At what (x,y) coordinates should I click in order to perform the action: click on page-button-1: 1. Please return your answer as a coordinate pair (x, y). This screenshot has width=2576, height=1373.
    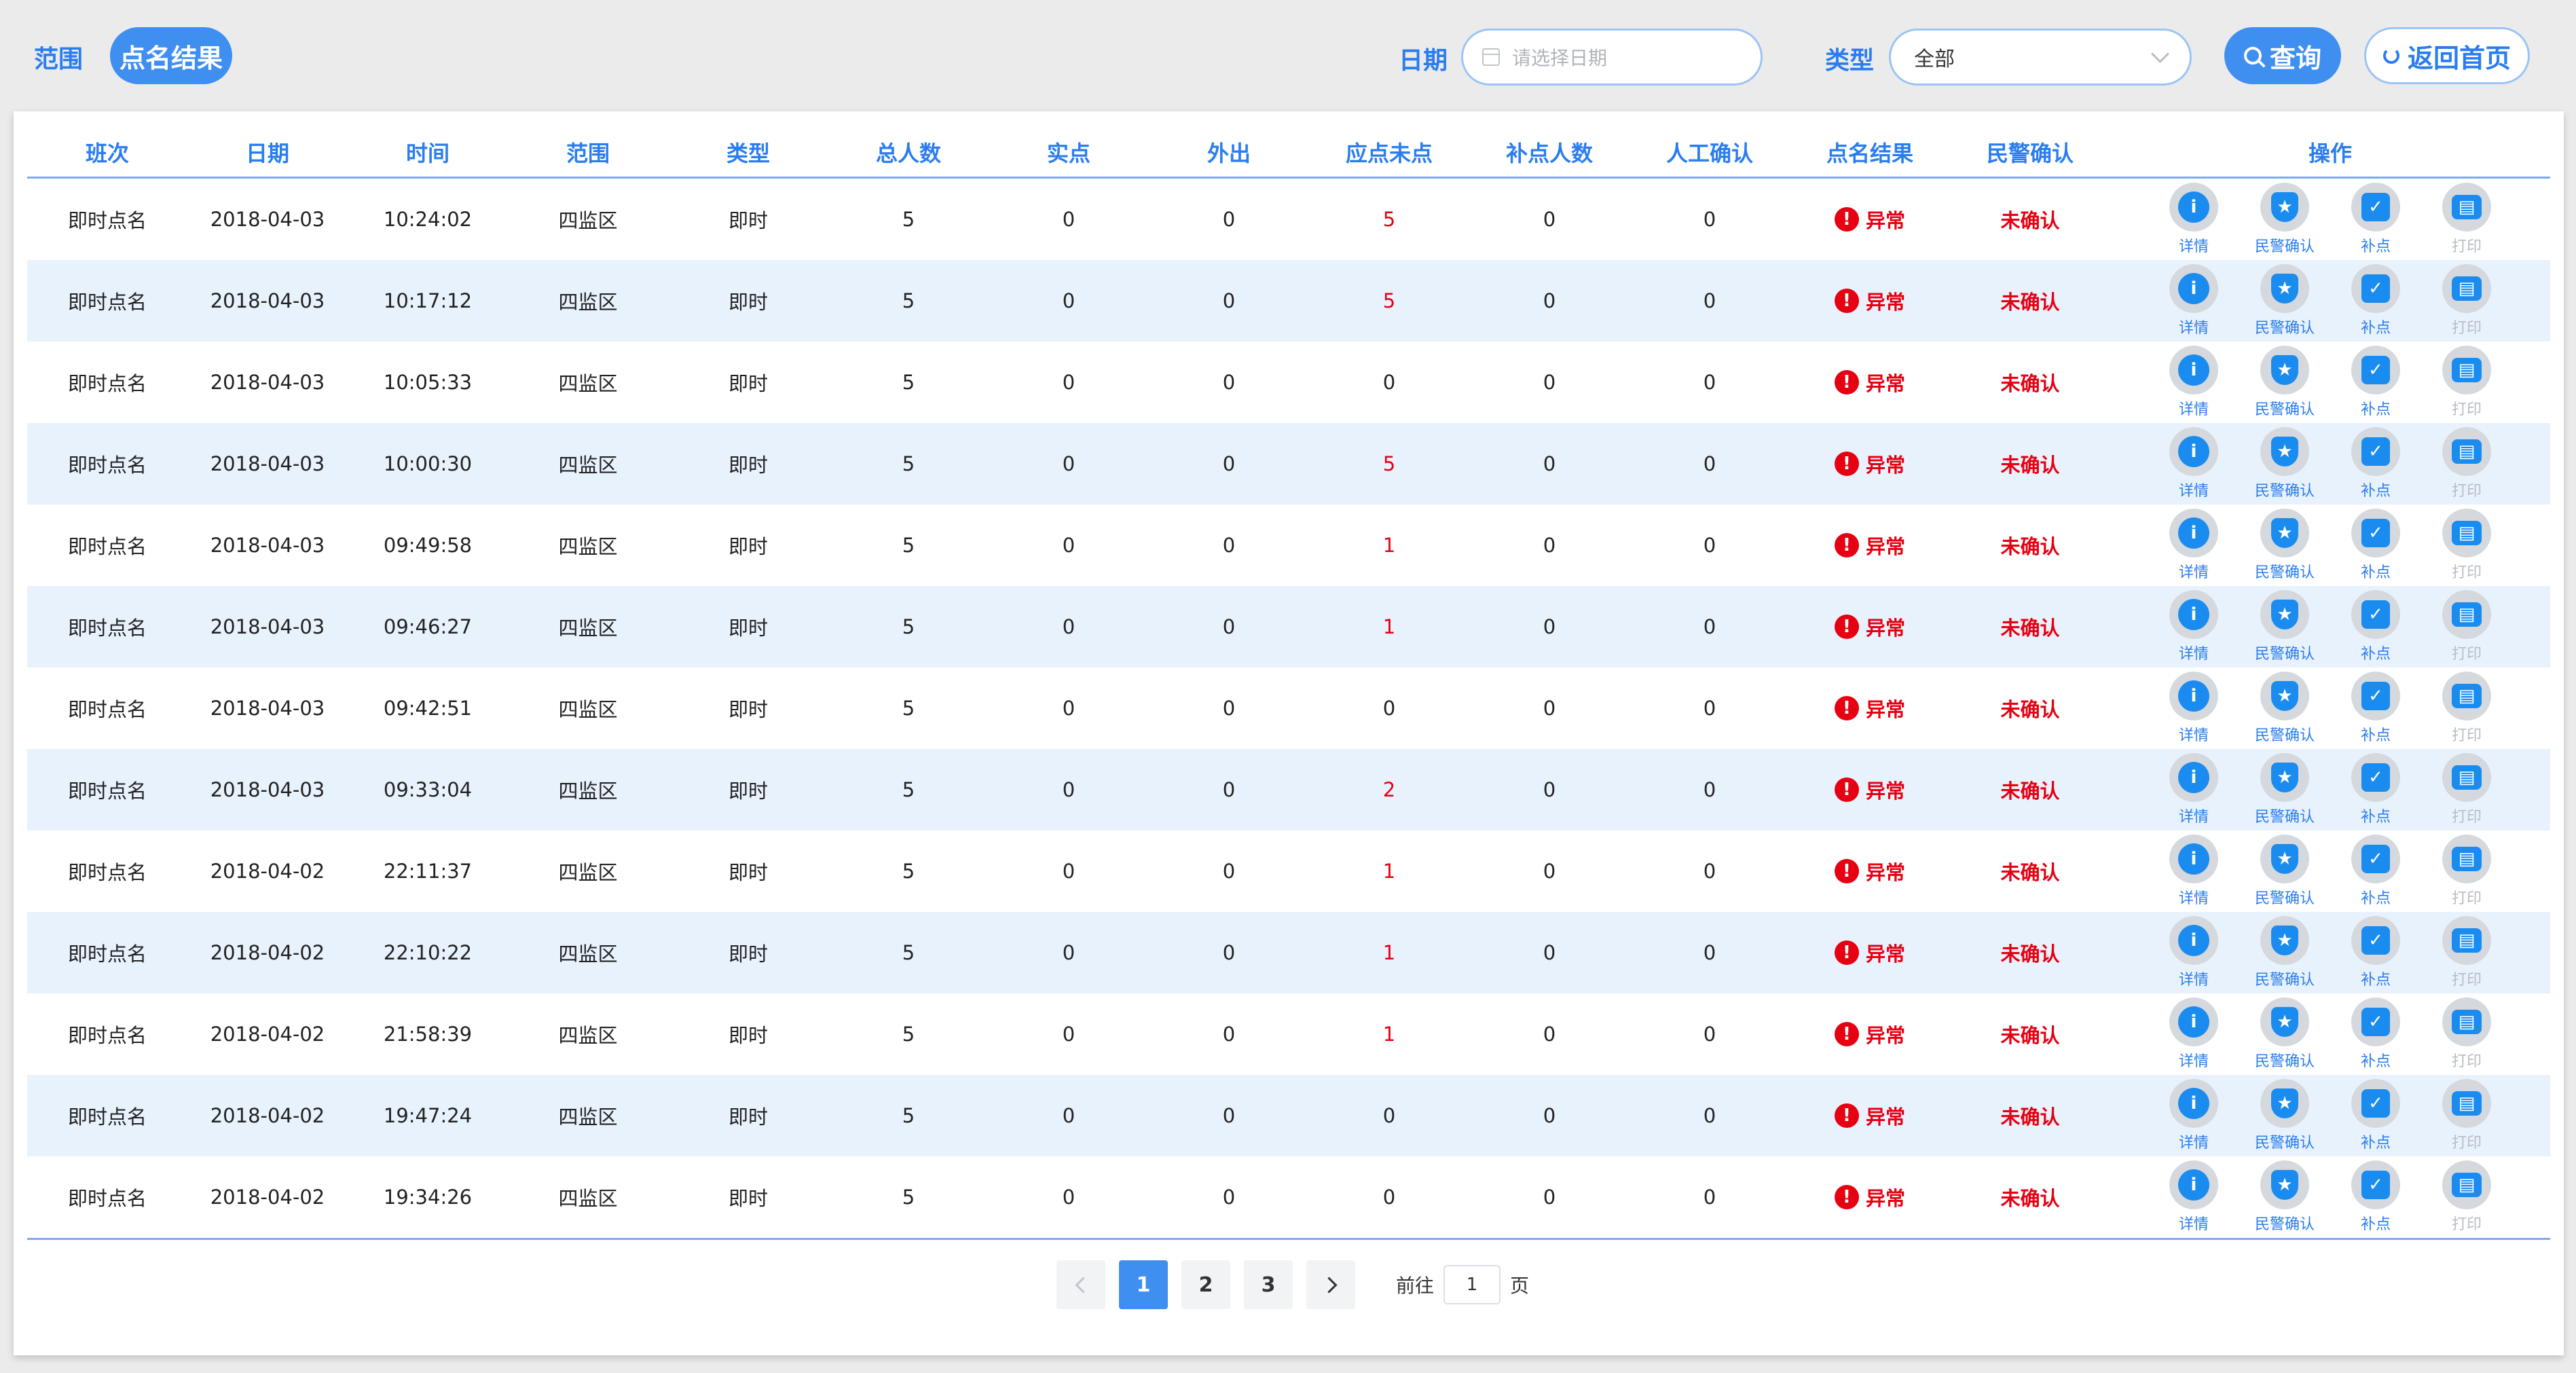
    Looking at the image, I should click on (1143, 1285).